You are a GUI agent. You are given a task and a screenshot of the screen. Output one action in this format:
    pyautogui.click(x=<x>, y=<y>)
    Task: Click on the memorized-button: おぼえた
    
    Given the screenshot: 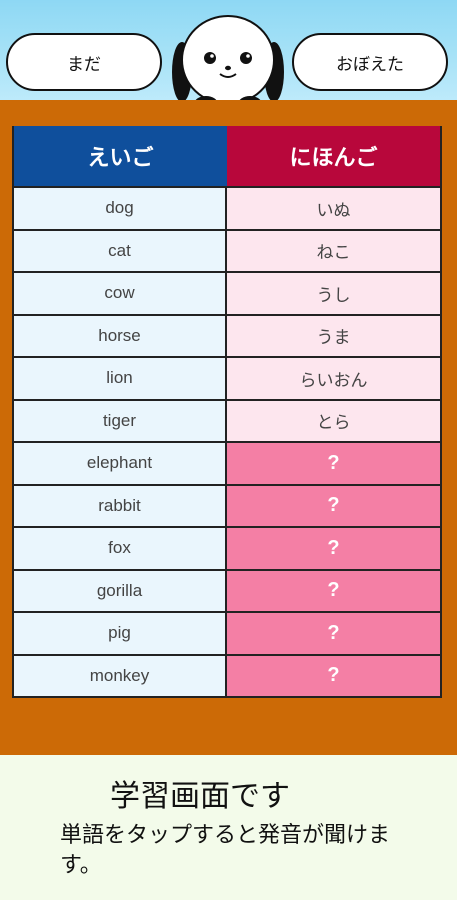 What is the action you would take?
    pyautogui.click(x=370, y=62)
    